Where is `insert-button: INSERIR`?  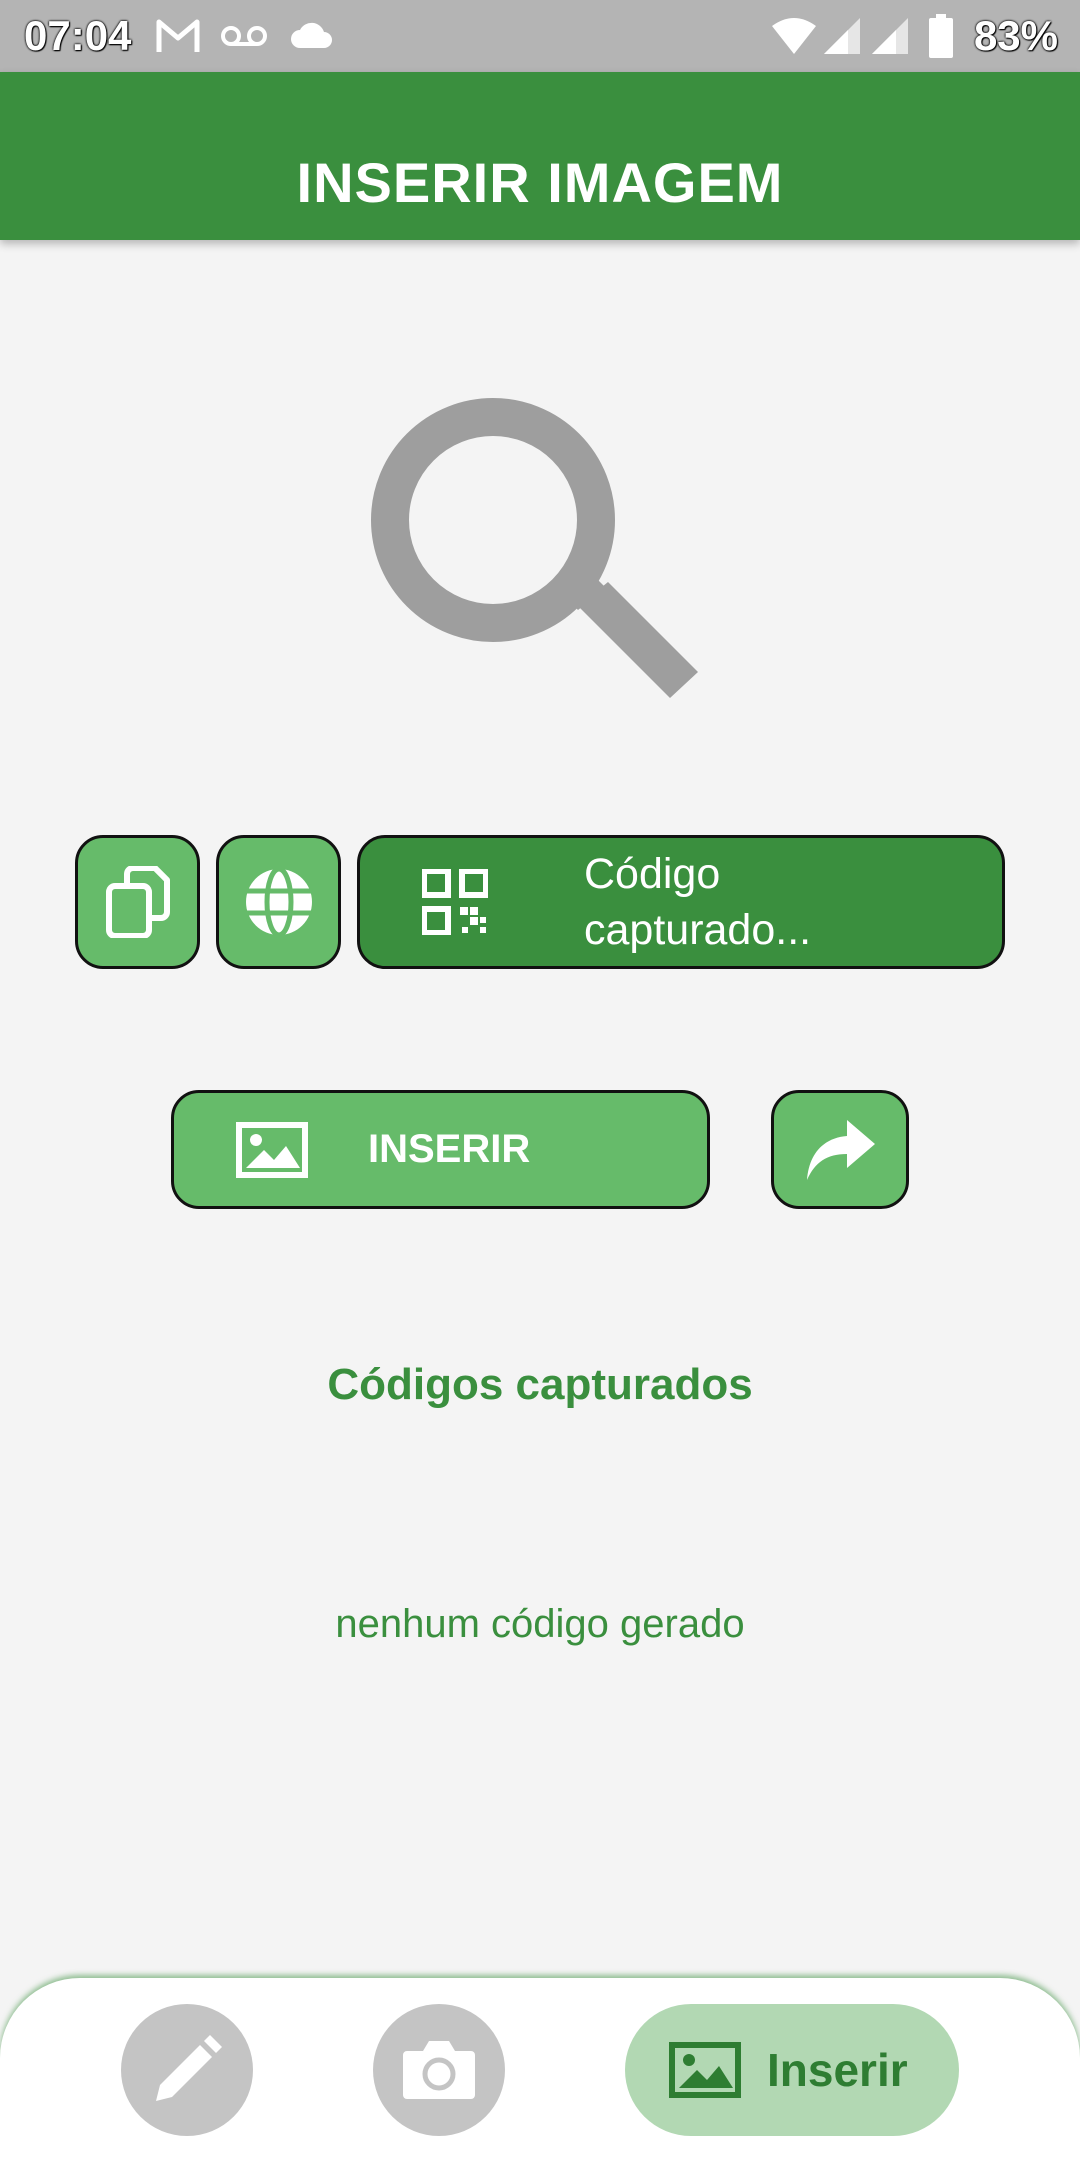
insert-button: INSERIR is located at coordinates (440, 1149).